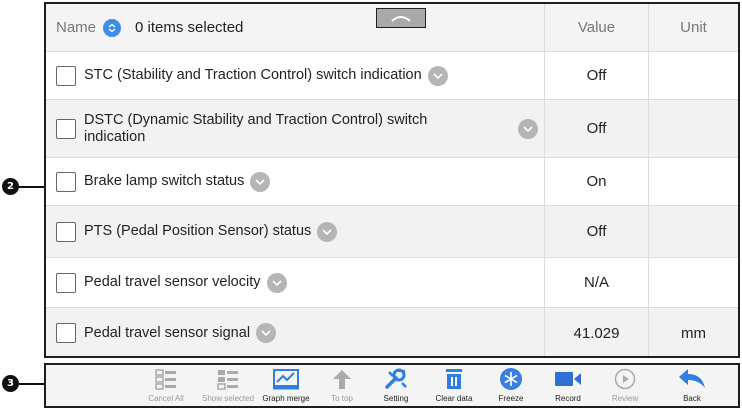 Image resolution: width=742 pixels, height=410 pixels. I want to click on parameter-unit: mm, so click(693, 332).